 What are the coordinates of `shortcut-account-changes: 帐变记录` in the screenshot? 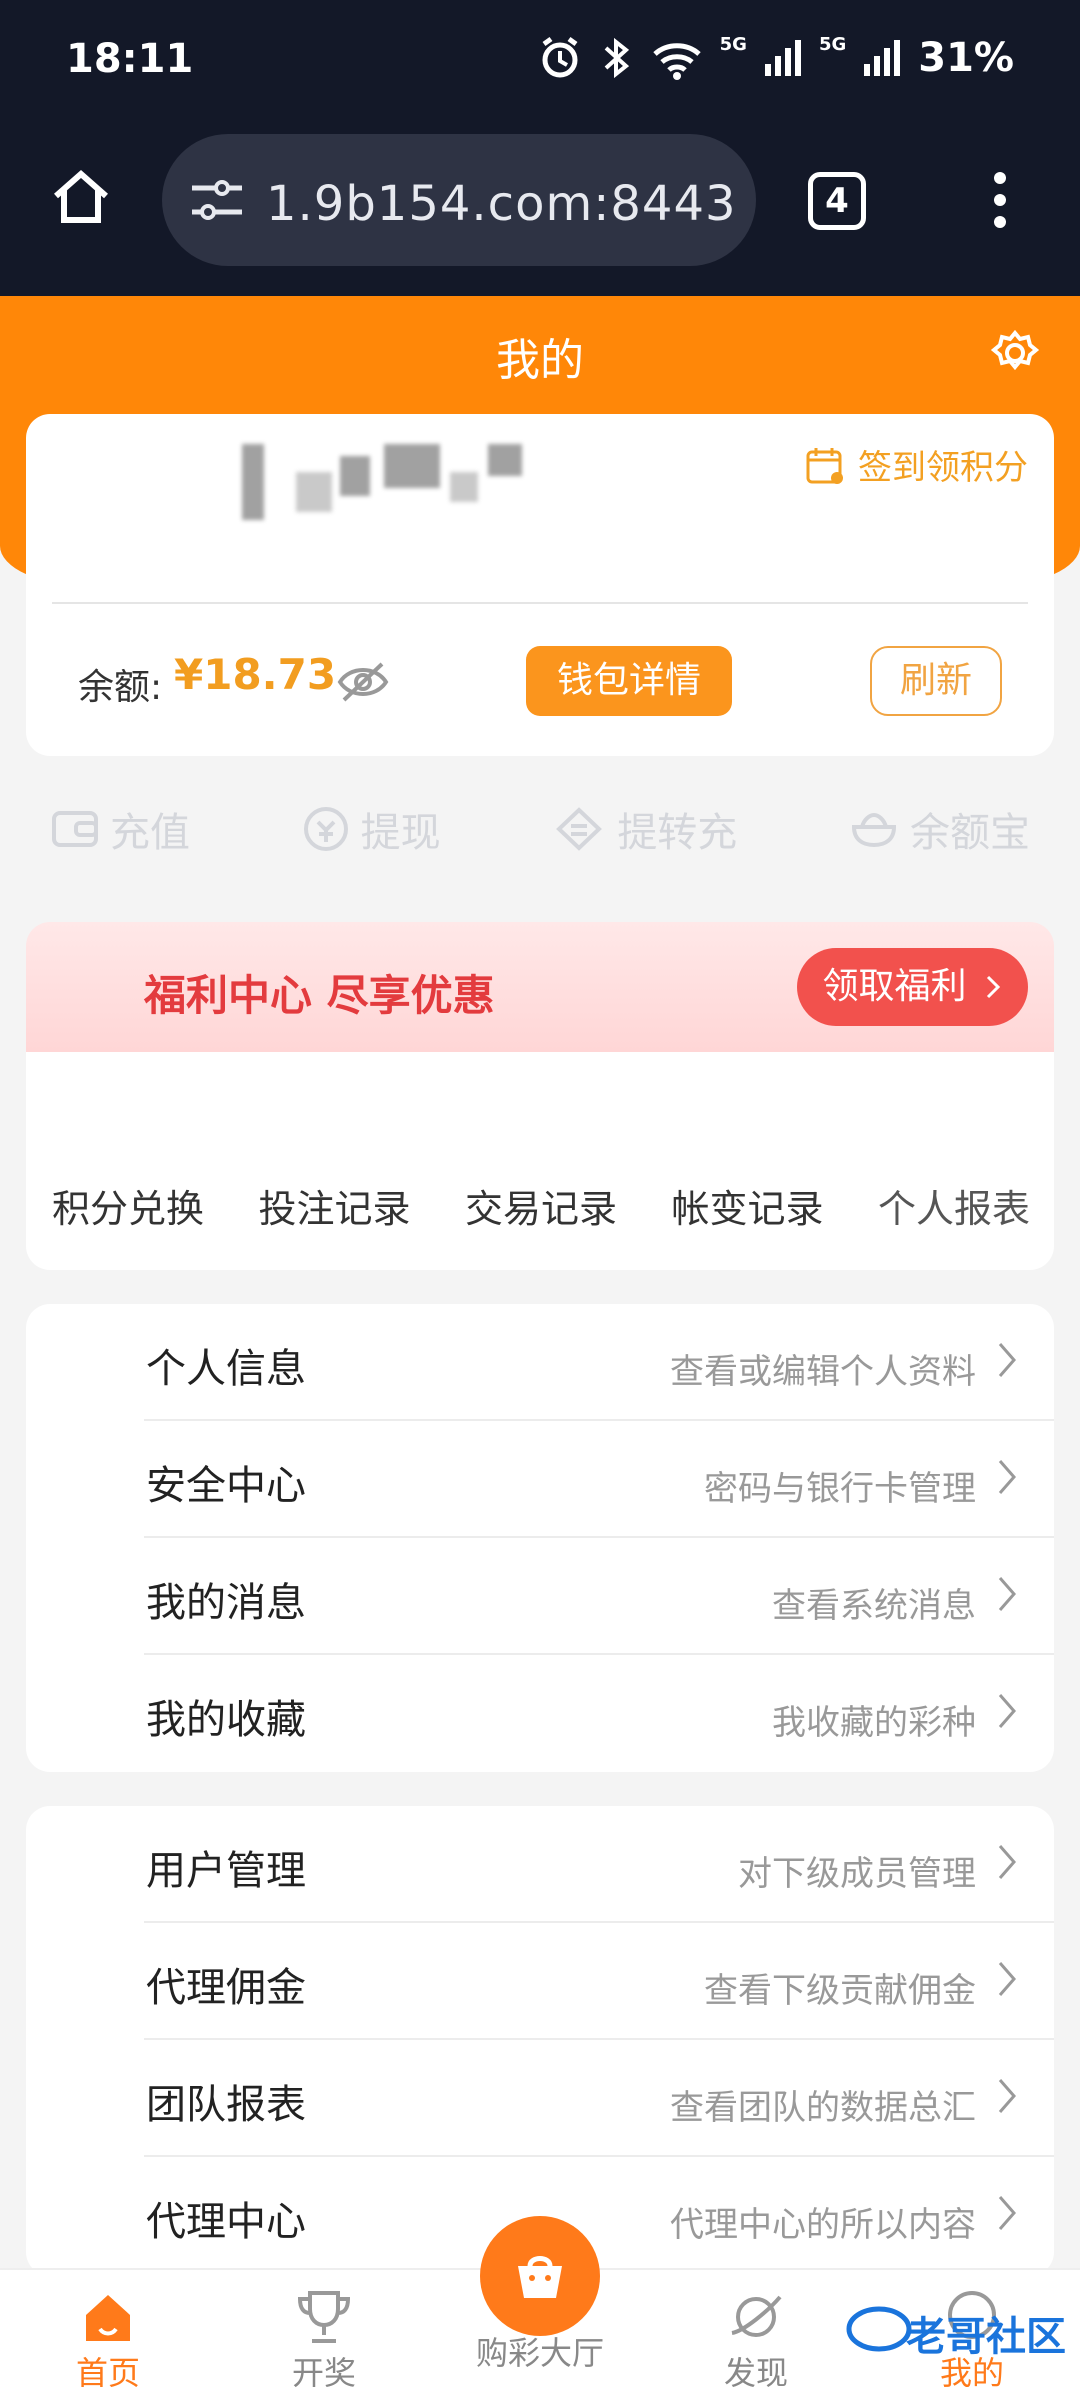 It's located at (747, 1205).